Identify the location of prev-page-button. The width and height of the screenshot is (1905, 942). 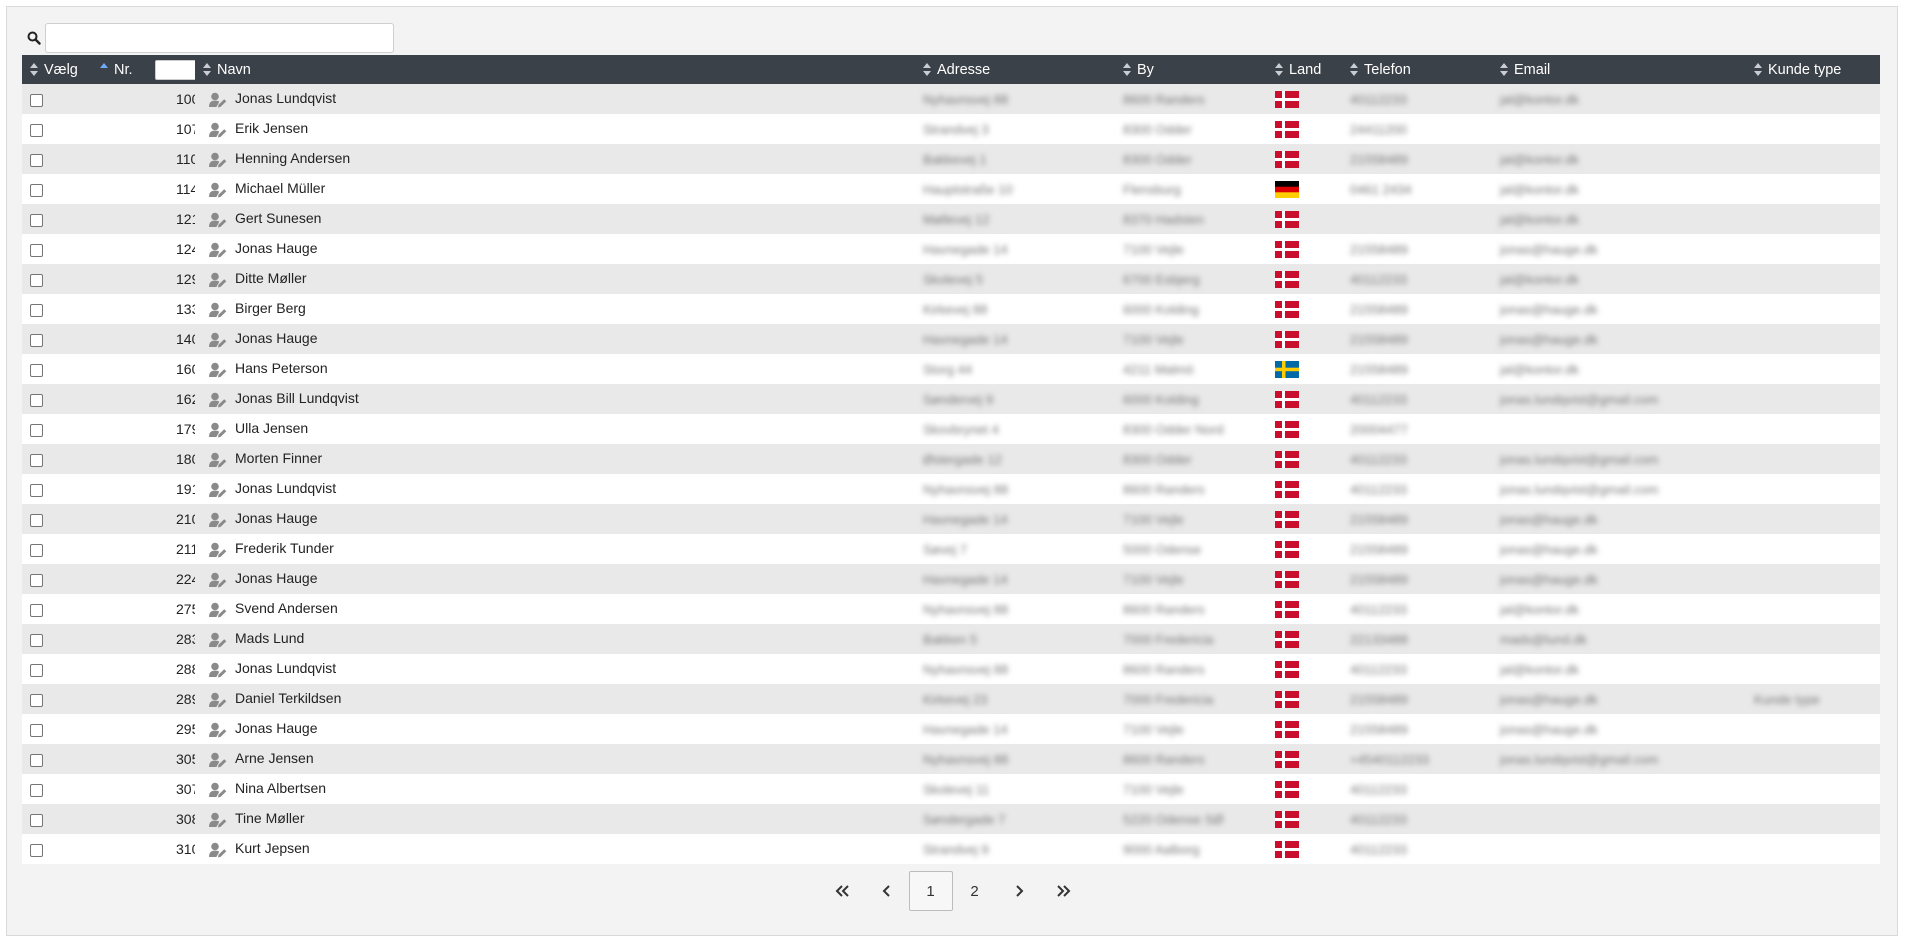
(887, 891).